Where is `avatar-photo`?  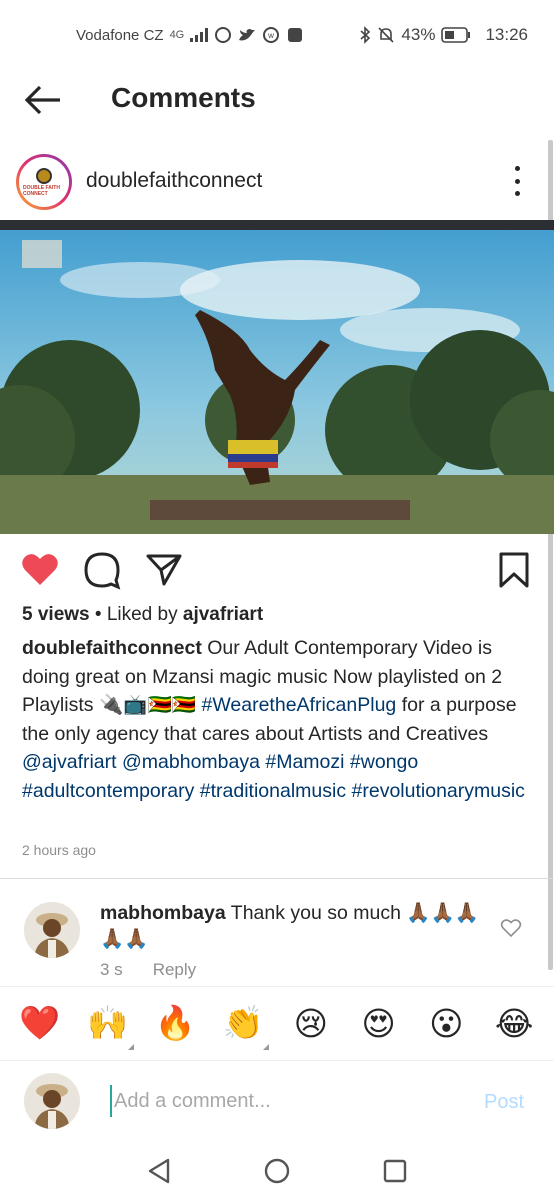
avatar-photo is located at coordinates (52, 930).